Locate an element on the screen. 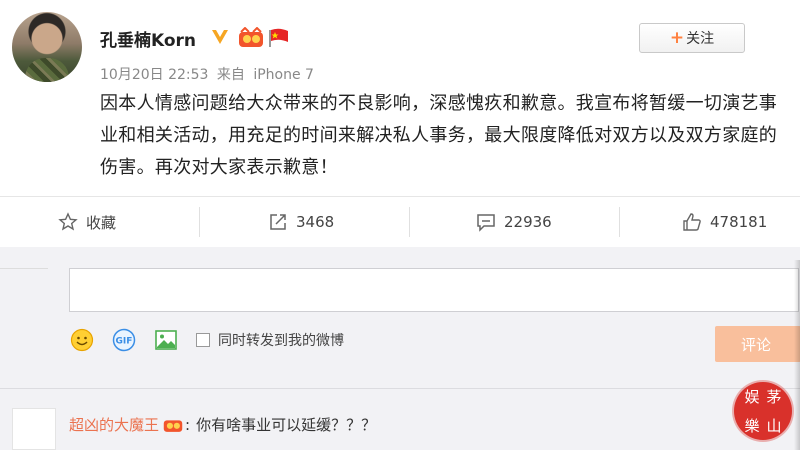  gif-icon: GIF is located at coordinates (124, 340).